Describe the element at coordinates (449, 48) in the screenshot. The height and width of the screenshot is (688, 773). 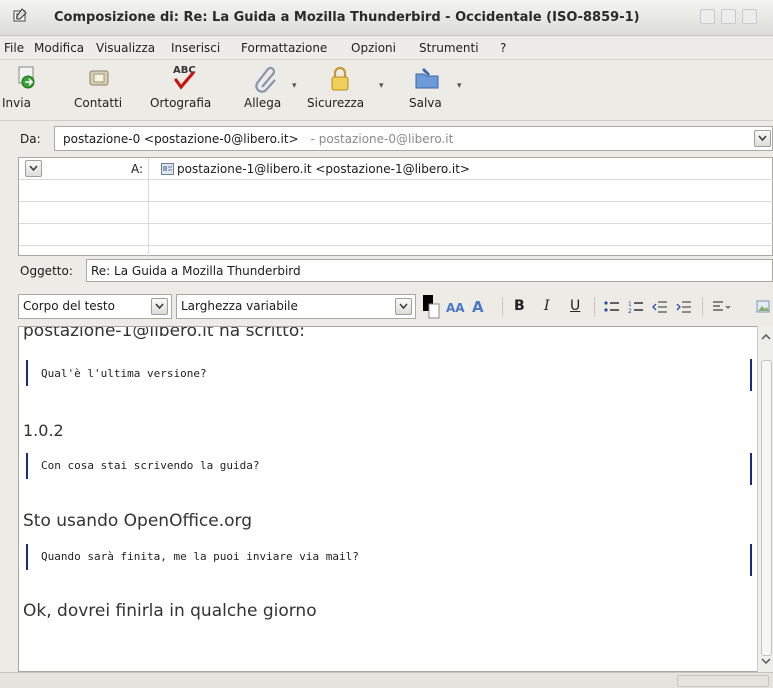
I see `menu-strumenti: Strumenti` at that location.